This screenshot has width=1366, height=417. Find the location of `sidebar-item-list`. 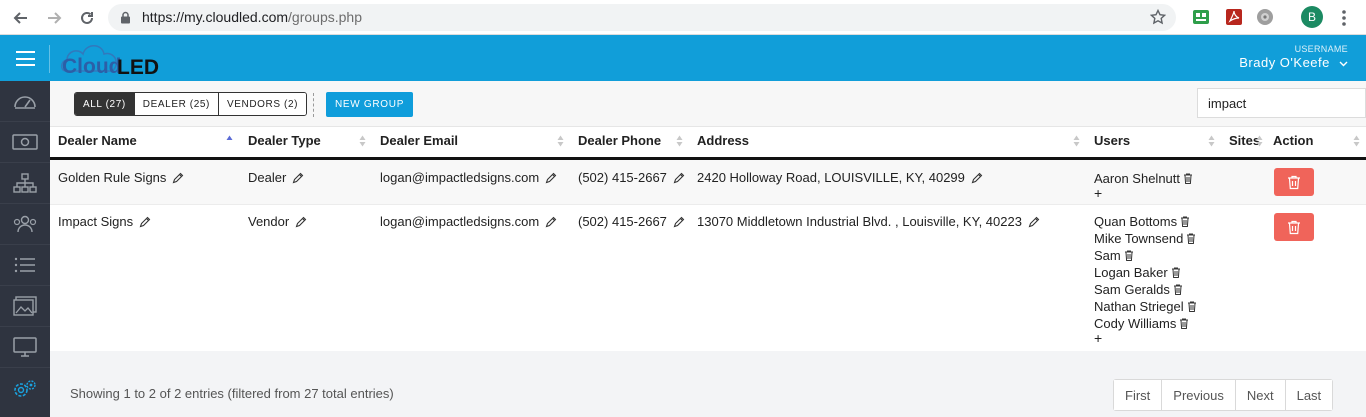

sidebar-item-list is located at coordinates (25, 265).